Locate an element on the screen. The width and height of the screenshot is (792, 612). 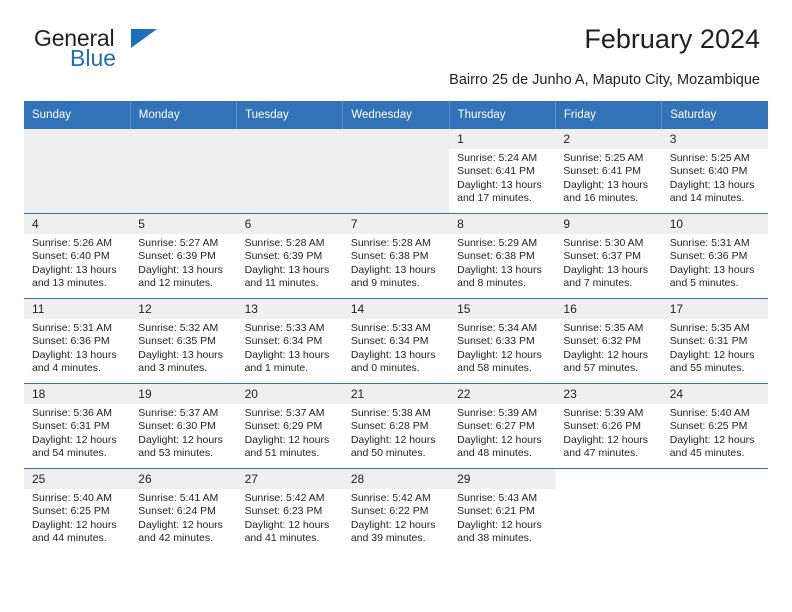
day-number: 9 is located at coordinates (608, 224).